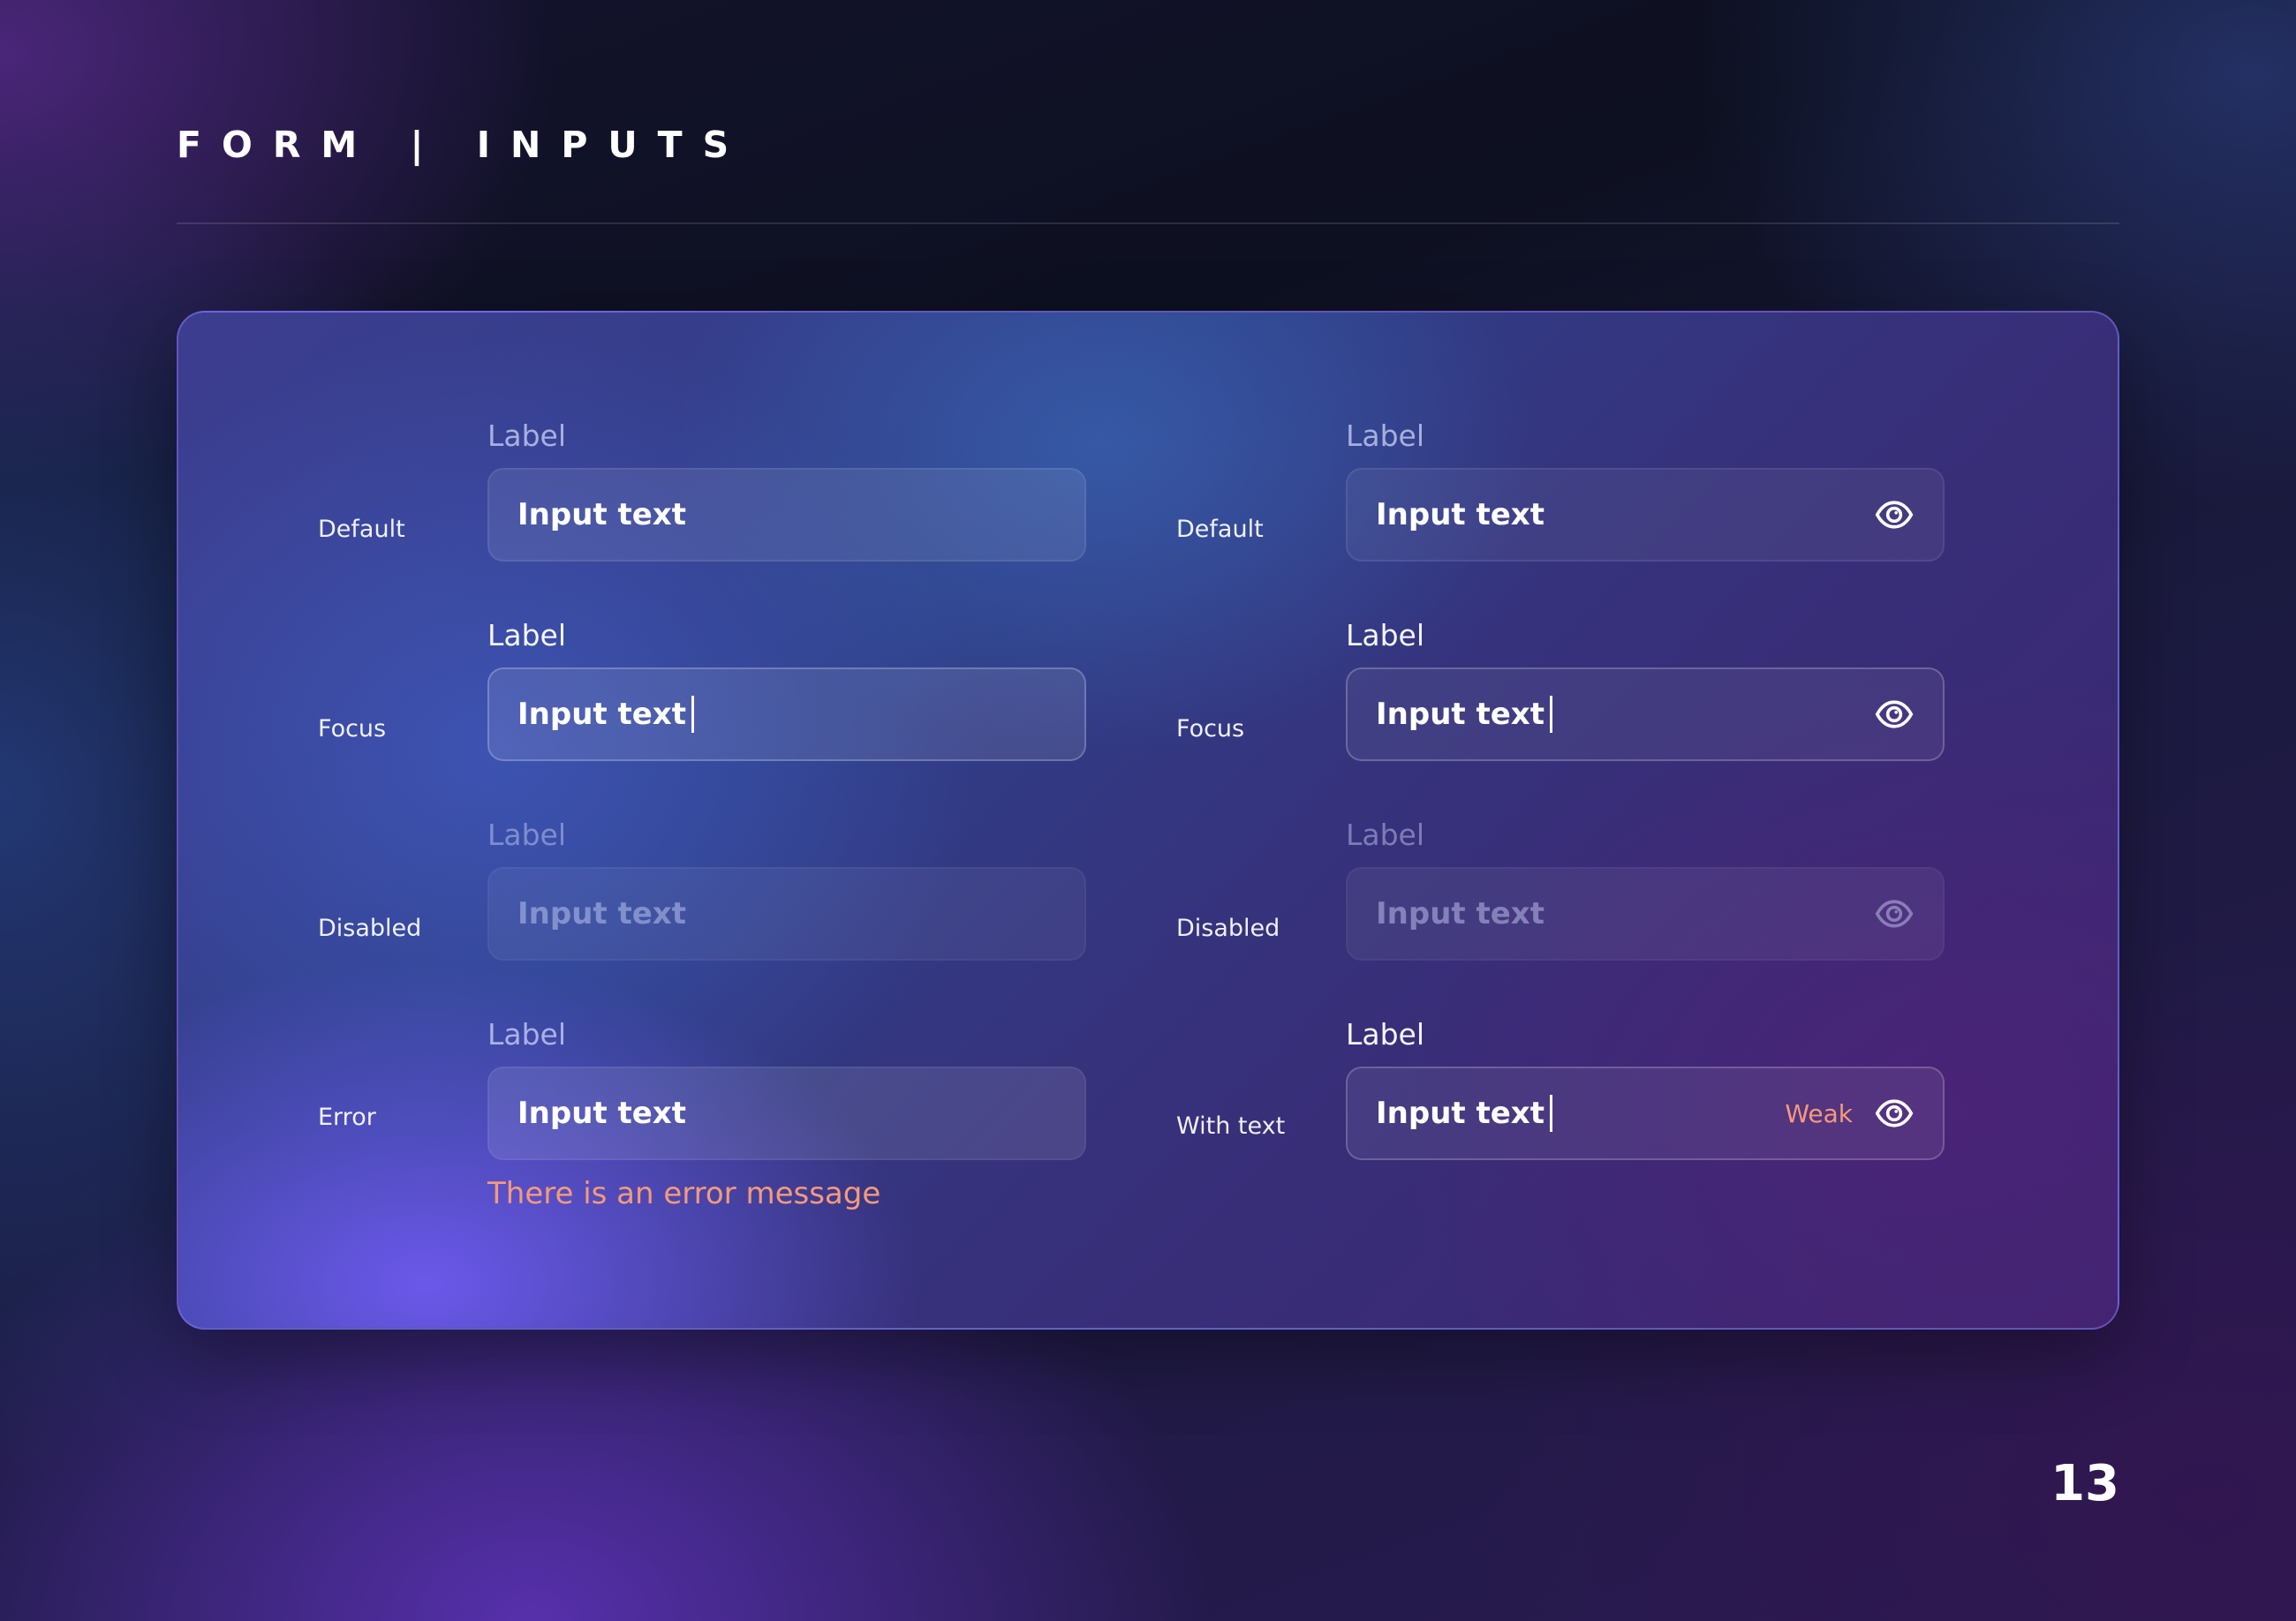 This screenshot has height=1621, width=2296. I want to click on state-label-error: Error, so click(347, 1117).